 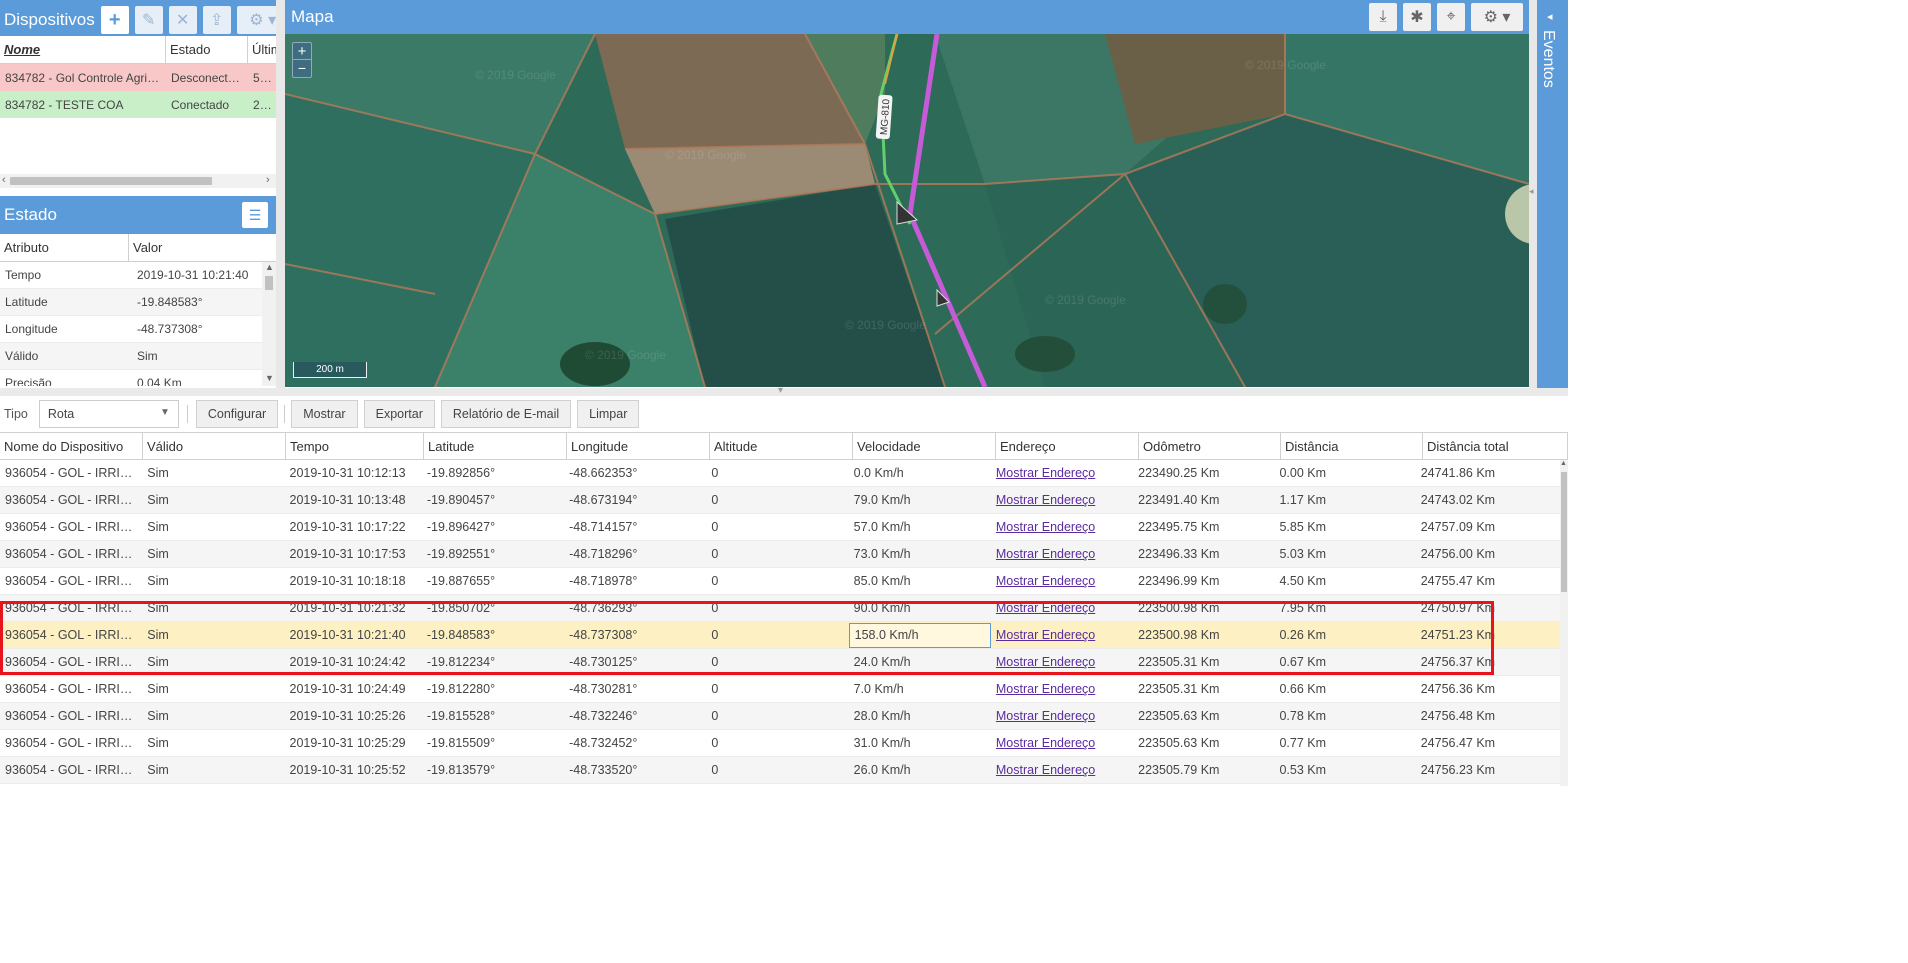 What do you see at coordinates (4, 180) in the screenshot?
I see `scroll-left-icon: ‹` at bounding box center [4, 180].